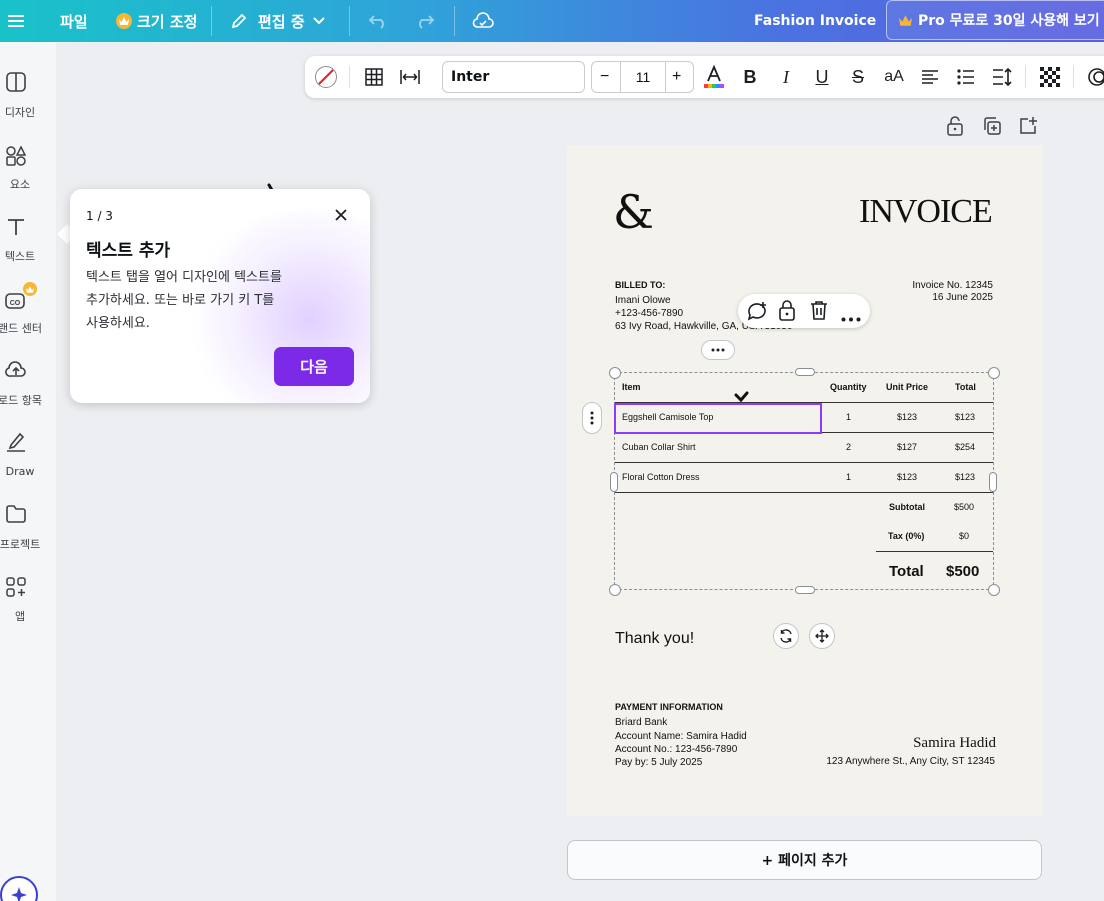  What do you see at coordinates (604, 77) in the screenshot?
I see `decrease-size-button: −` at bounding box center [604, 77].